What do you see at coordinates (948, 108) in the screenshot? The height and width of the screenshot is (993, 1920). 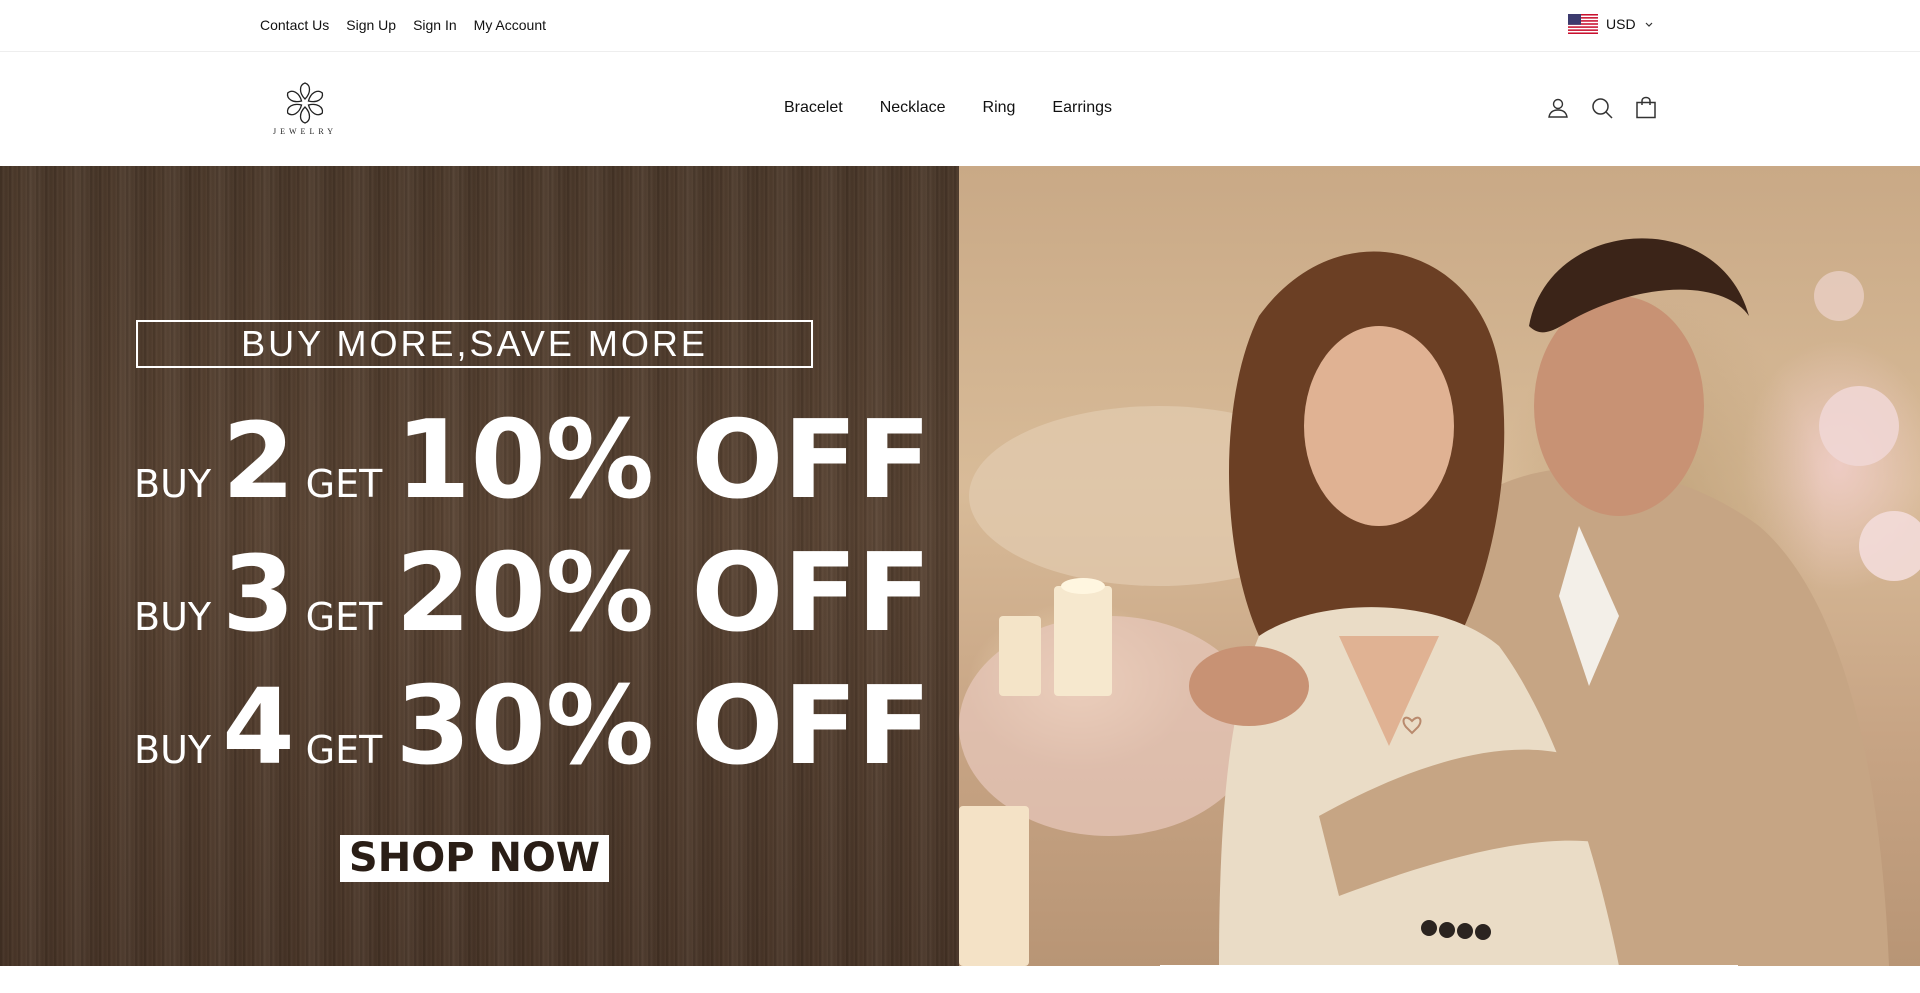 I see `main-nav: Bracelet Necklace Ring Earrings` at bounding box center [948, 108].